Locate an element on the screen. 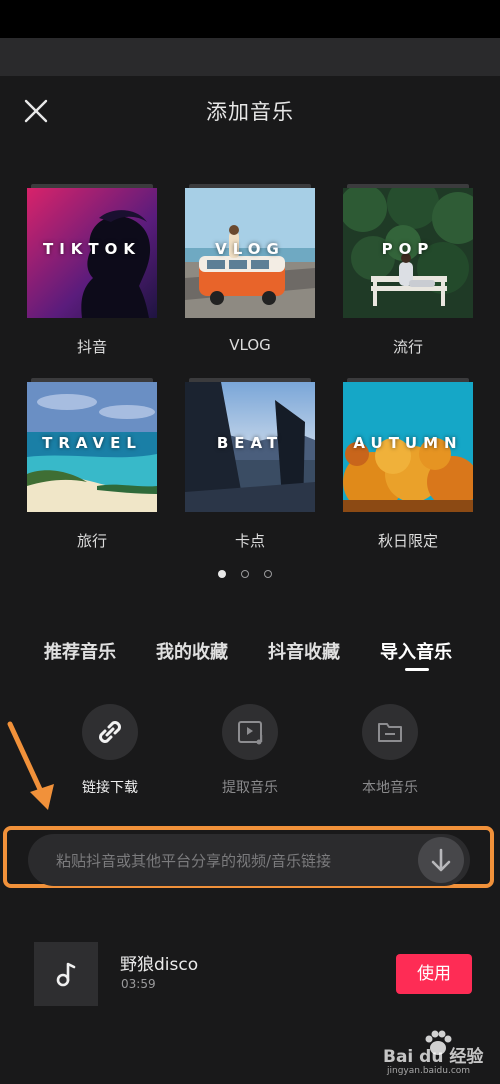 This screenshot has width=500, height=1084. tool-label: 提取音乐 is located at coordinates (250, 788).